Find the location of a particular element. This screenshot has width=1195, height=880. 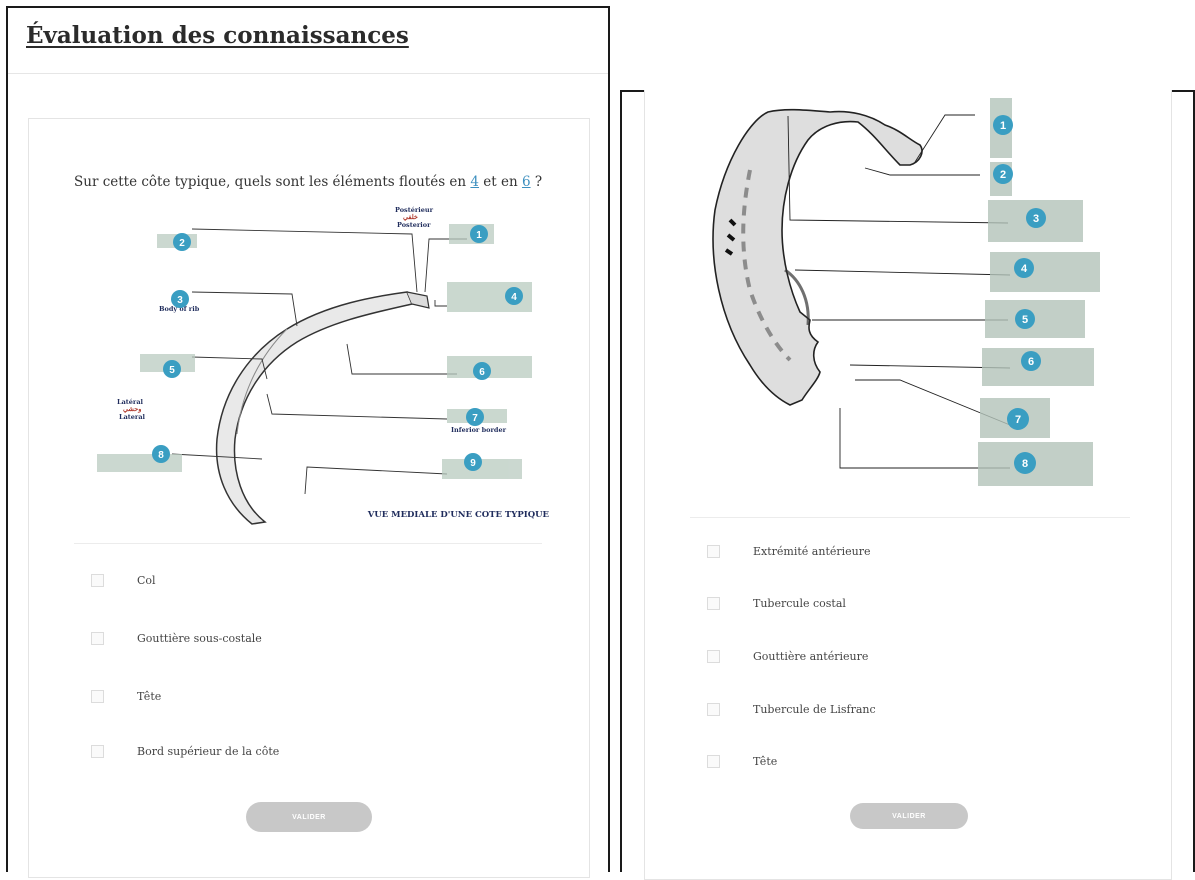

option-extremite-anterieure: Extrémité antérieure is located at coordinates (789, 551).